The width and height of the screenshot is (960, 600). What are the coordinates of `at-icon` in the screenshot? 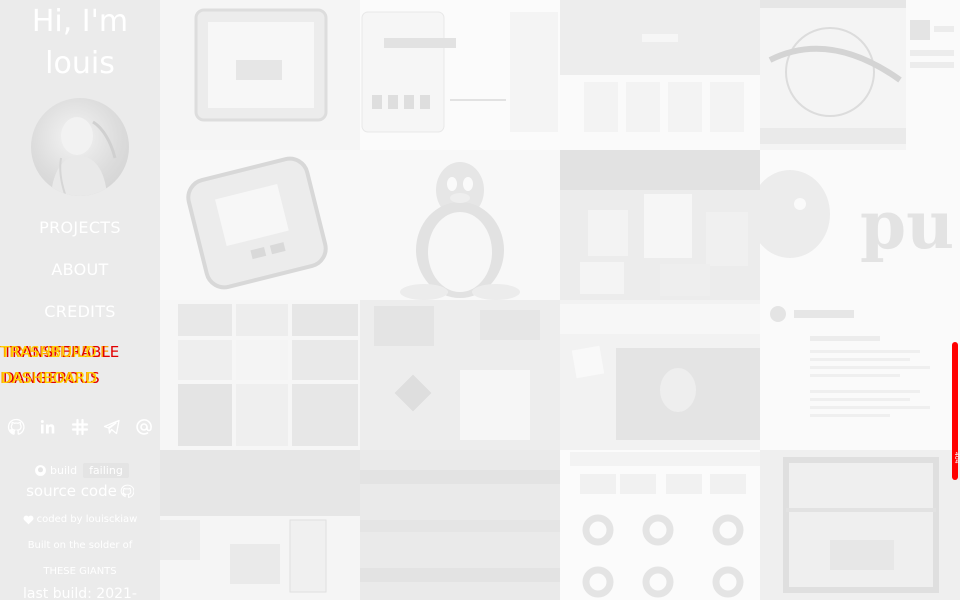 It's located at (144, 427).